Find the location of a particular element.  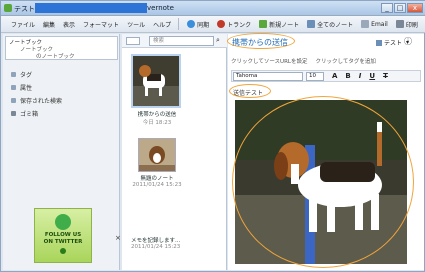

twitter-text-1: FOLLOW US is located at coordinates (63, 235).